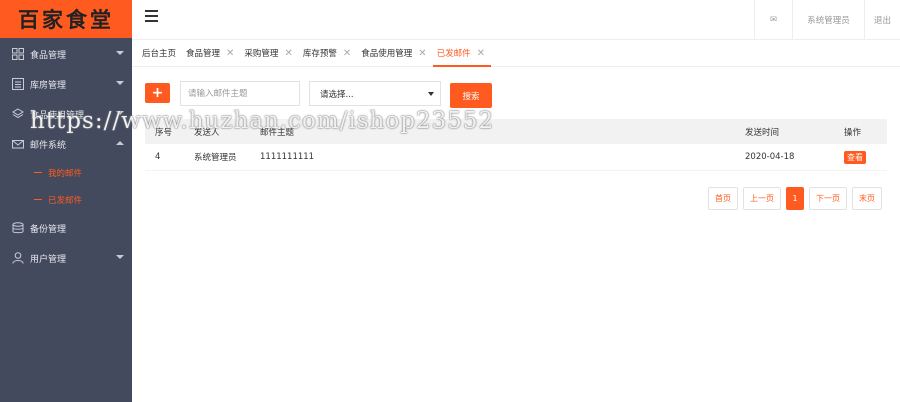  Describe the element at coordinates (57, 115) in the screenshot. I see `sidebar-item-label: 食品使用管理` at that location.